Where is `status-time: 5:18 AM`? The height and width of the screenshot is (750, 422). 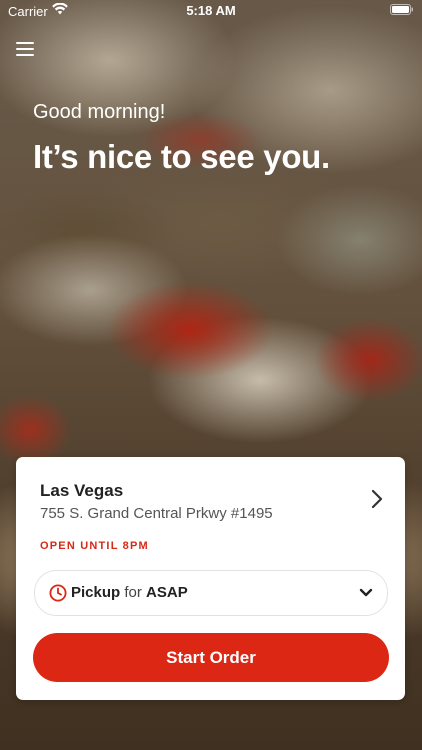
status-time: 5:18 AM is located at coordinates (211, 10).